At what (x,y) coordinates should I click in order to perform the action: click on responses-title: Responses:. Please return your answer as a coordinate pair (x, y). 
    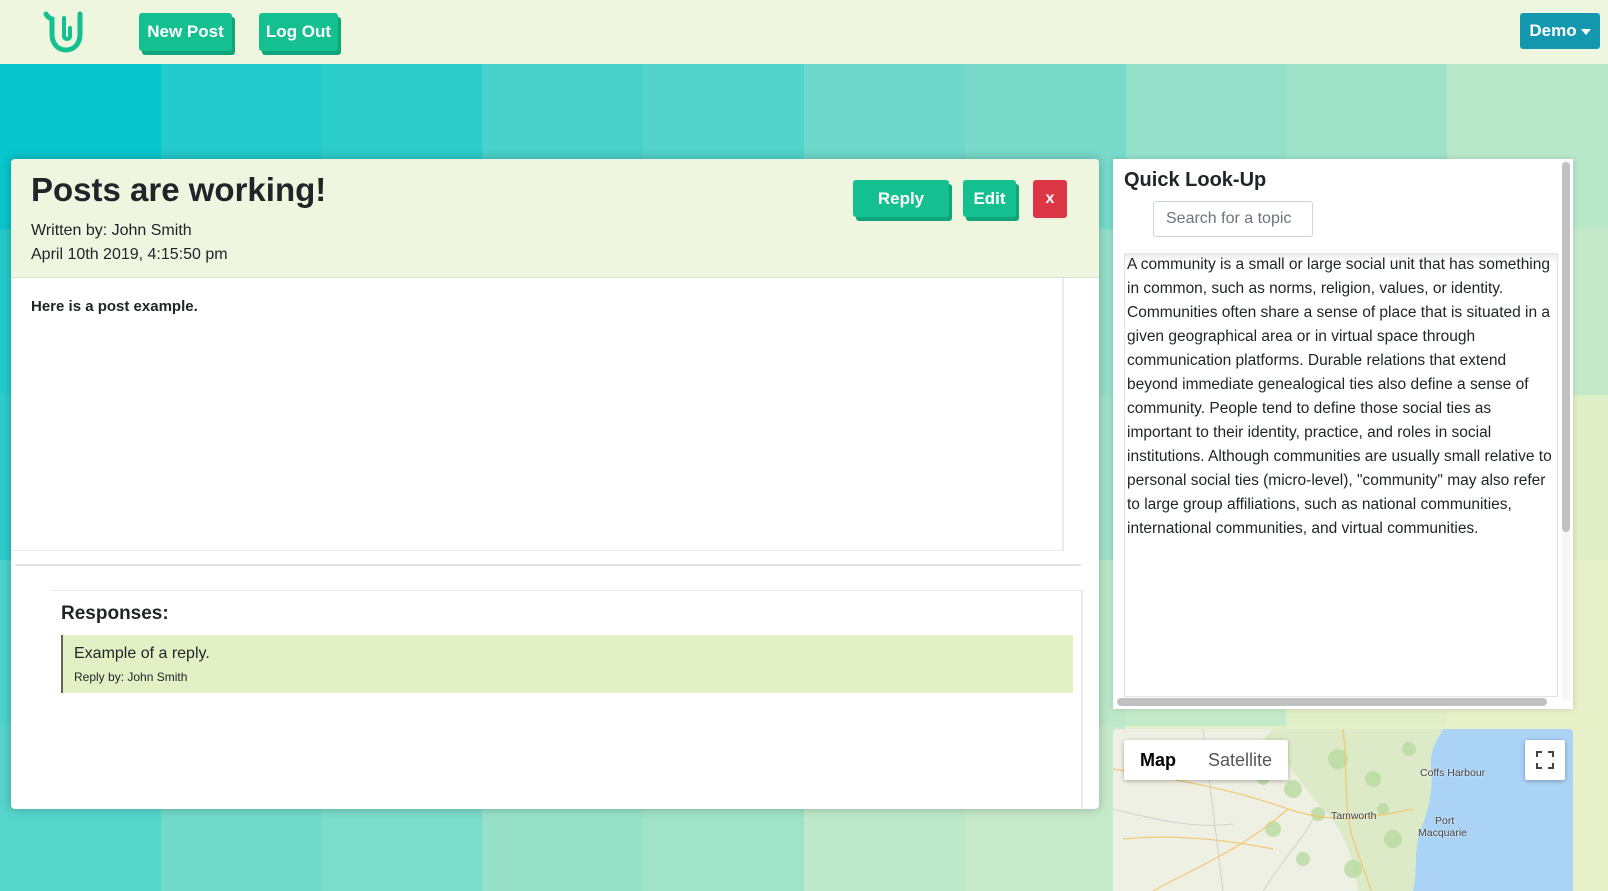
    Looking at the image, I should click on (115, 613).